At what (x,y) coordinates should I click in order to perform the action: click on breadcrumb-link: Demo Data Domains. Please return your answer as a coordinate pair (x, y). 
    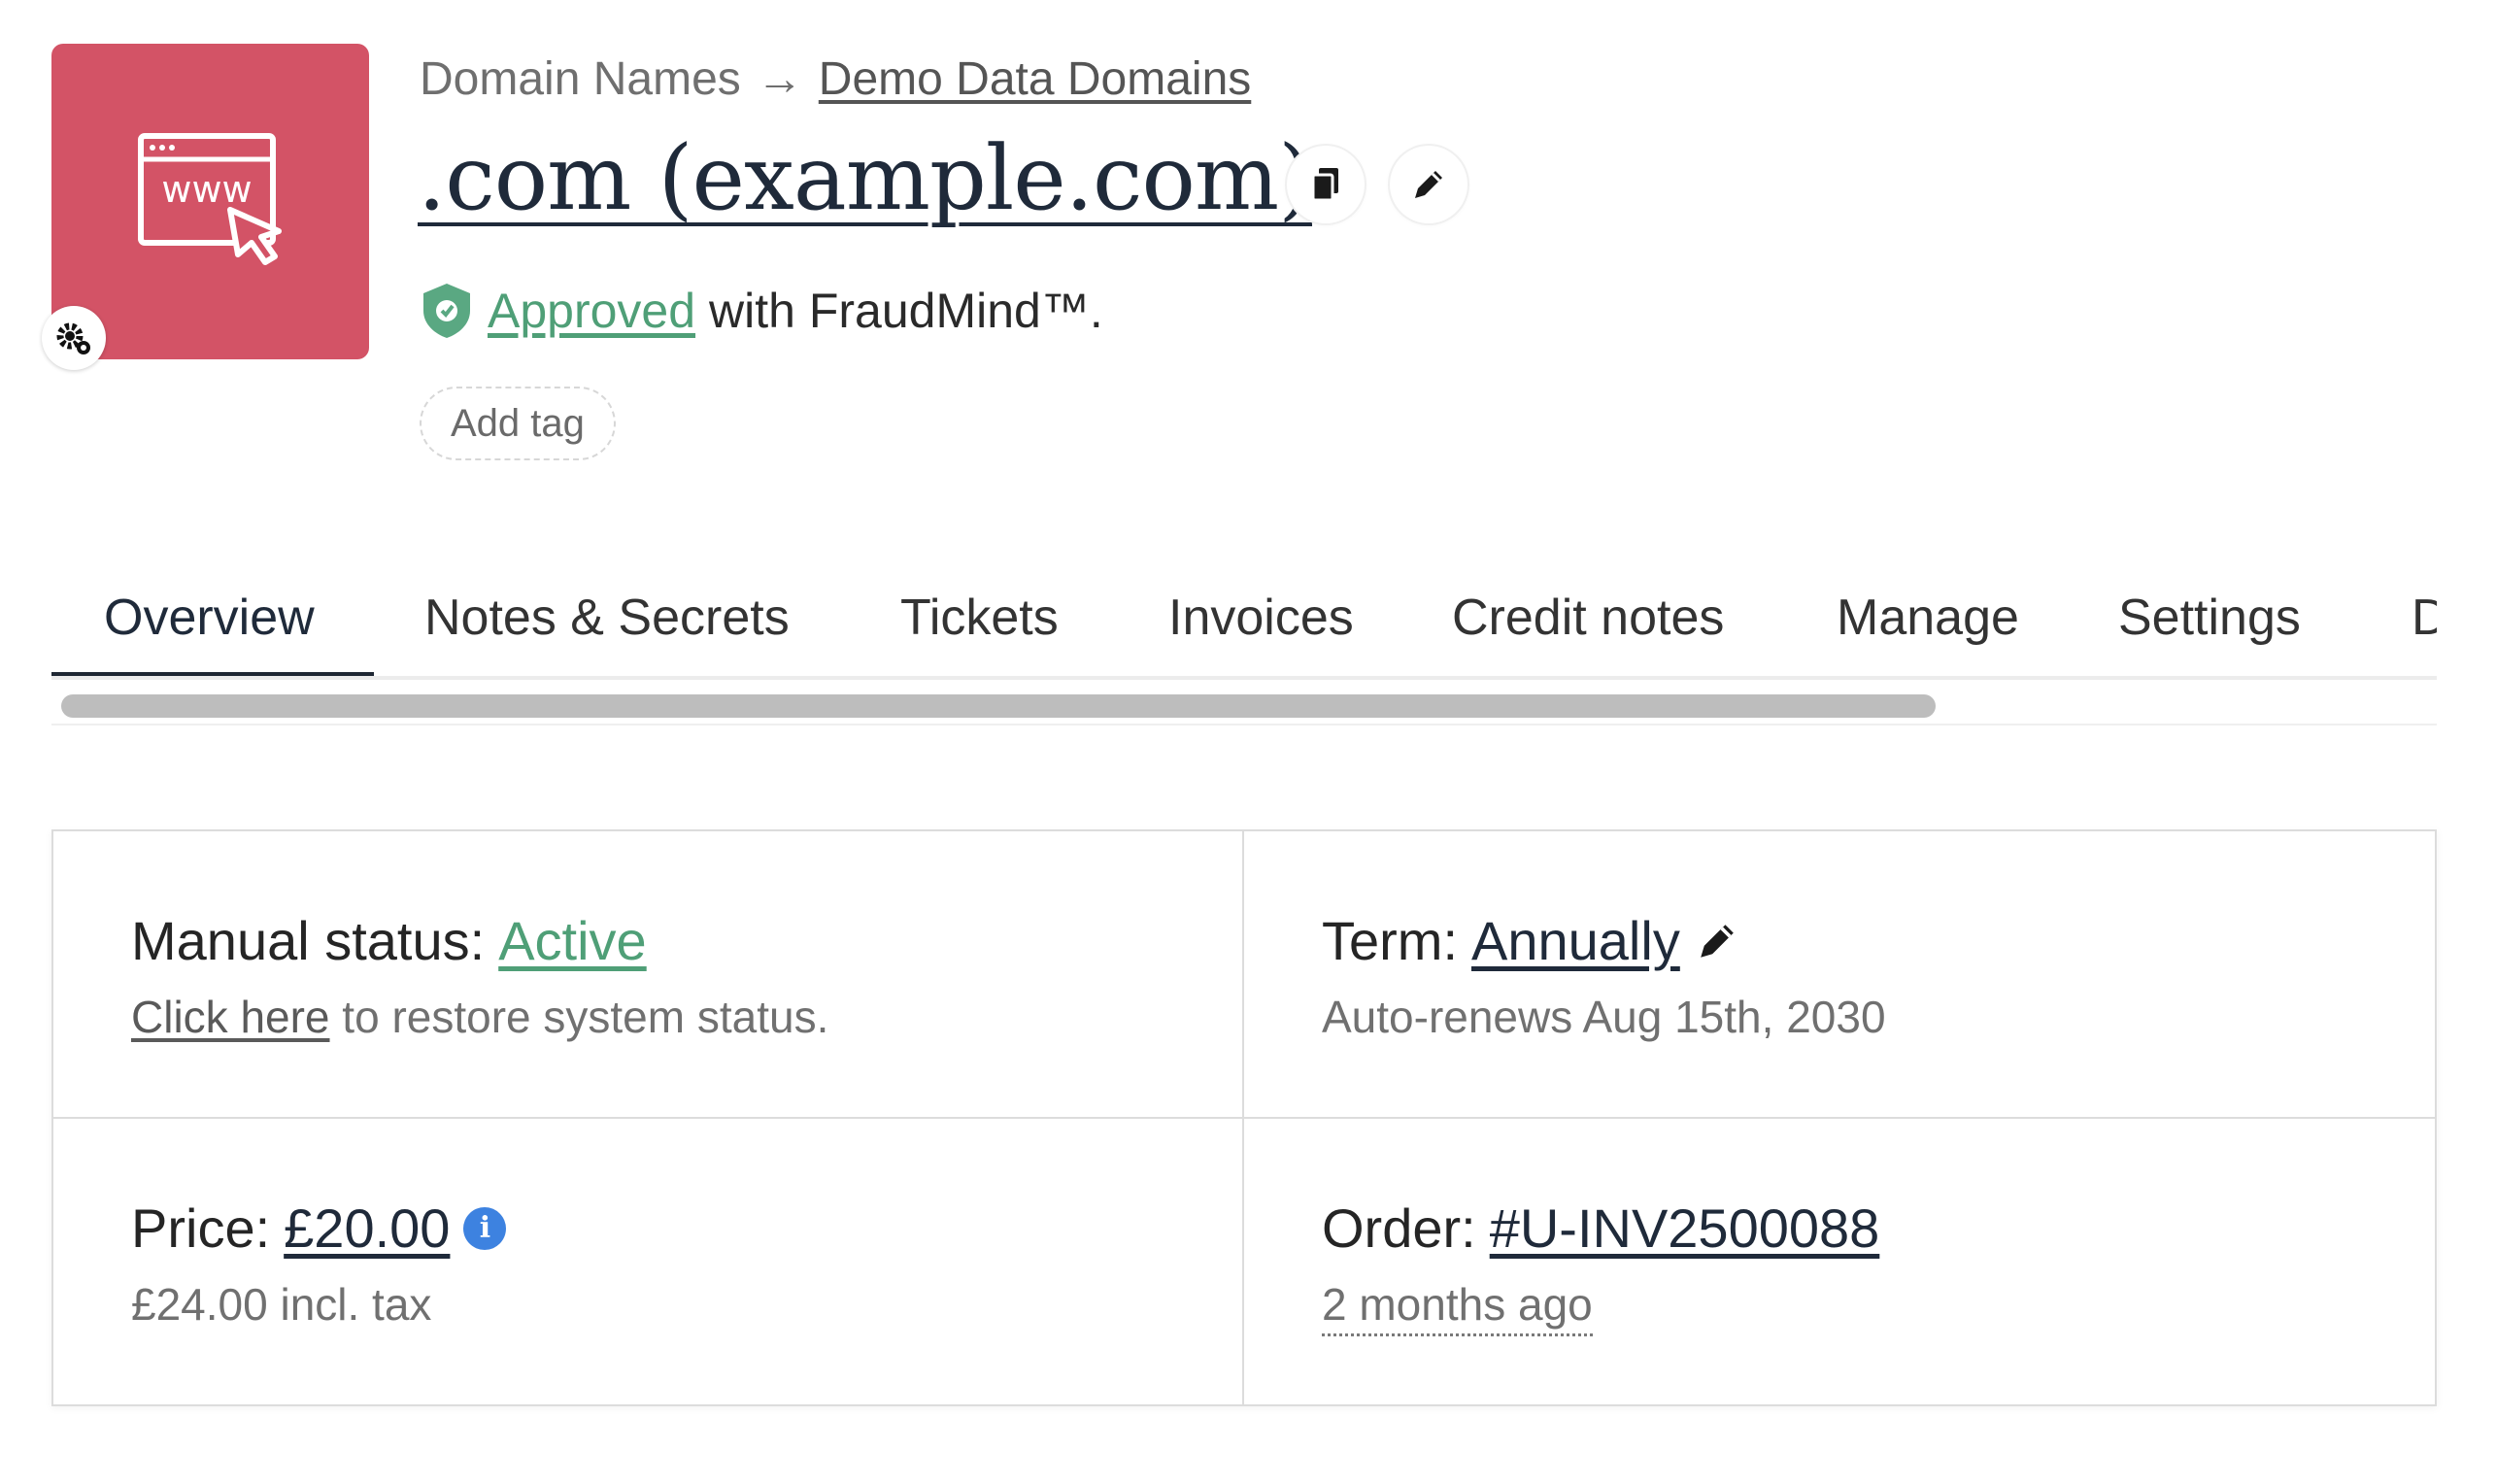
    Looking at the image, I should click on (1035, 79).